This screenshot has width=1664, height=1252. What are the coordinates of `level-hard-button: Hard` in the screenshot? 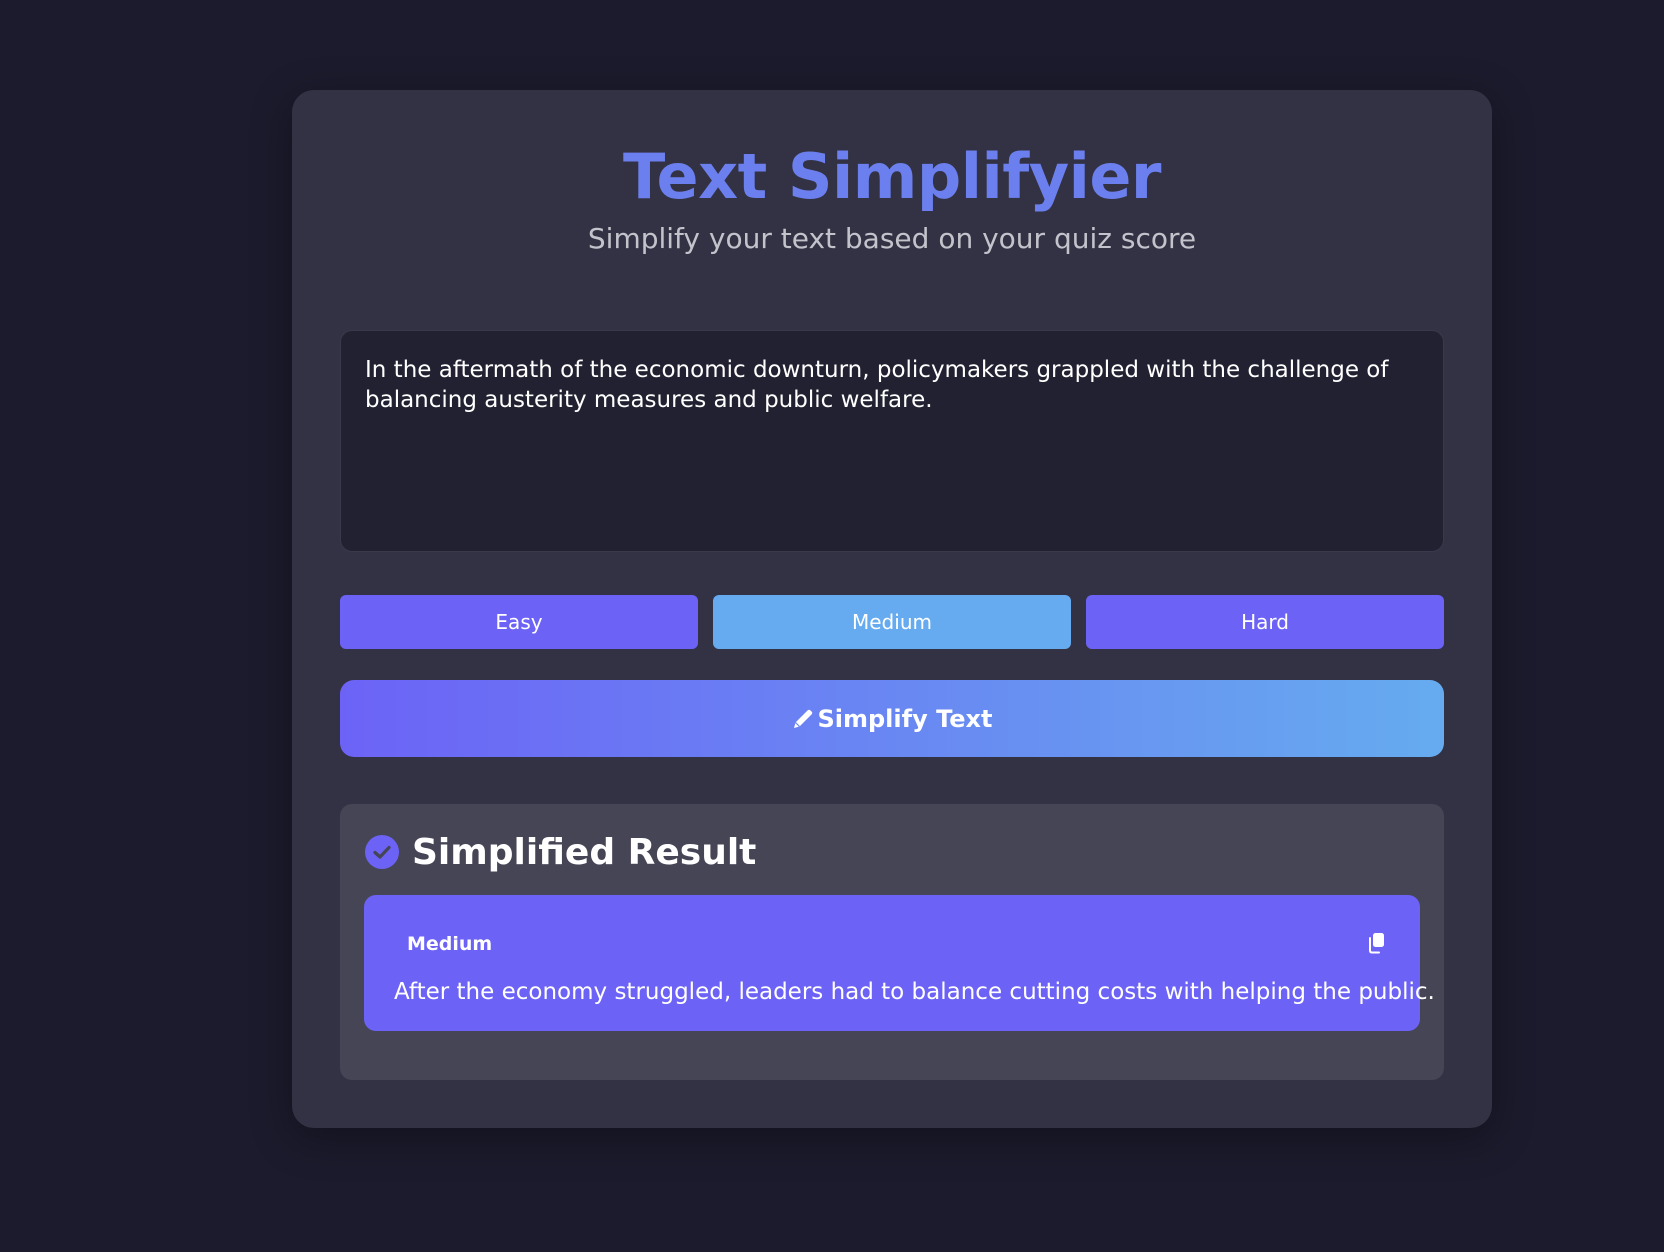 It's located at (1265, 622).